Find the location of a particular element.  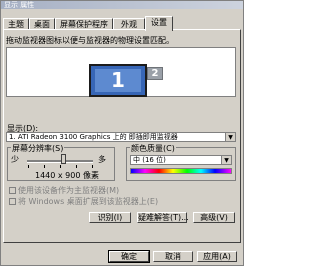

monitor-1-number: 1 is located at coordinates (118, 80).